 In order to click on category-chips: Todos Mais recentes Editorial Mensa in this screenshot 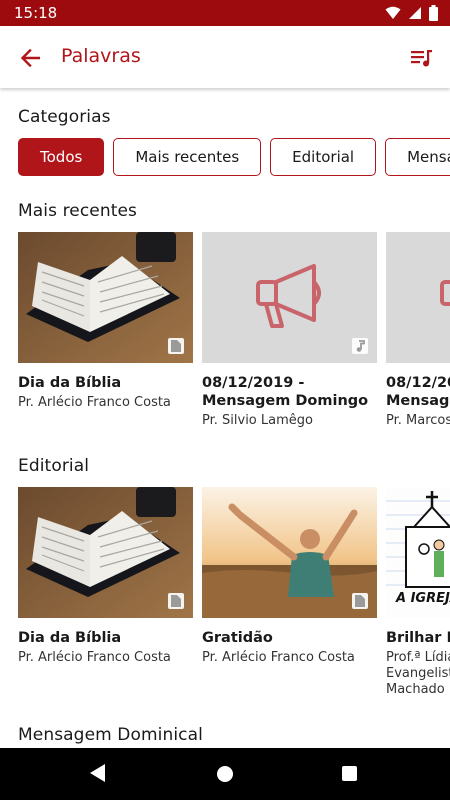, I will do `click(234, 157)`.